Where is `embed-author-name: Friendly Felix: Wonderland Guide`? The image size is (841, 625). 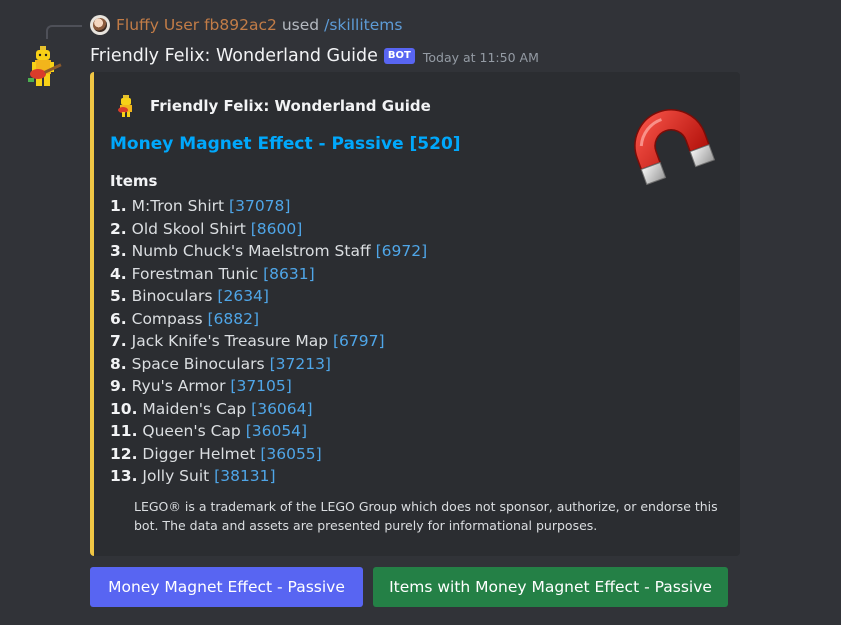
embed-author-name: Friendly Felix: Wonderland Guide is located at coordinates (290, 106).